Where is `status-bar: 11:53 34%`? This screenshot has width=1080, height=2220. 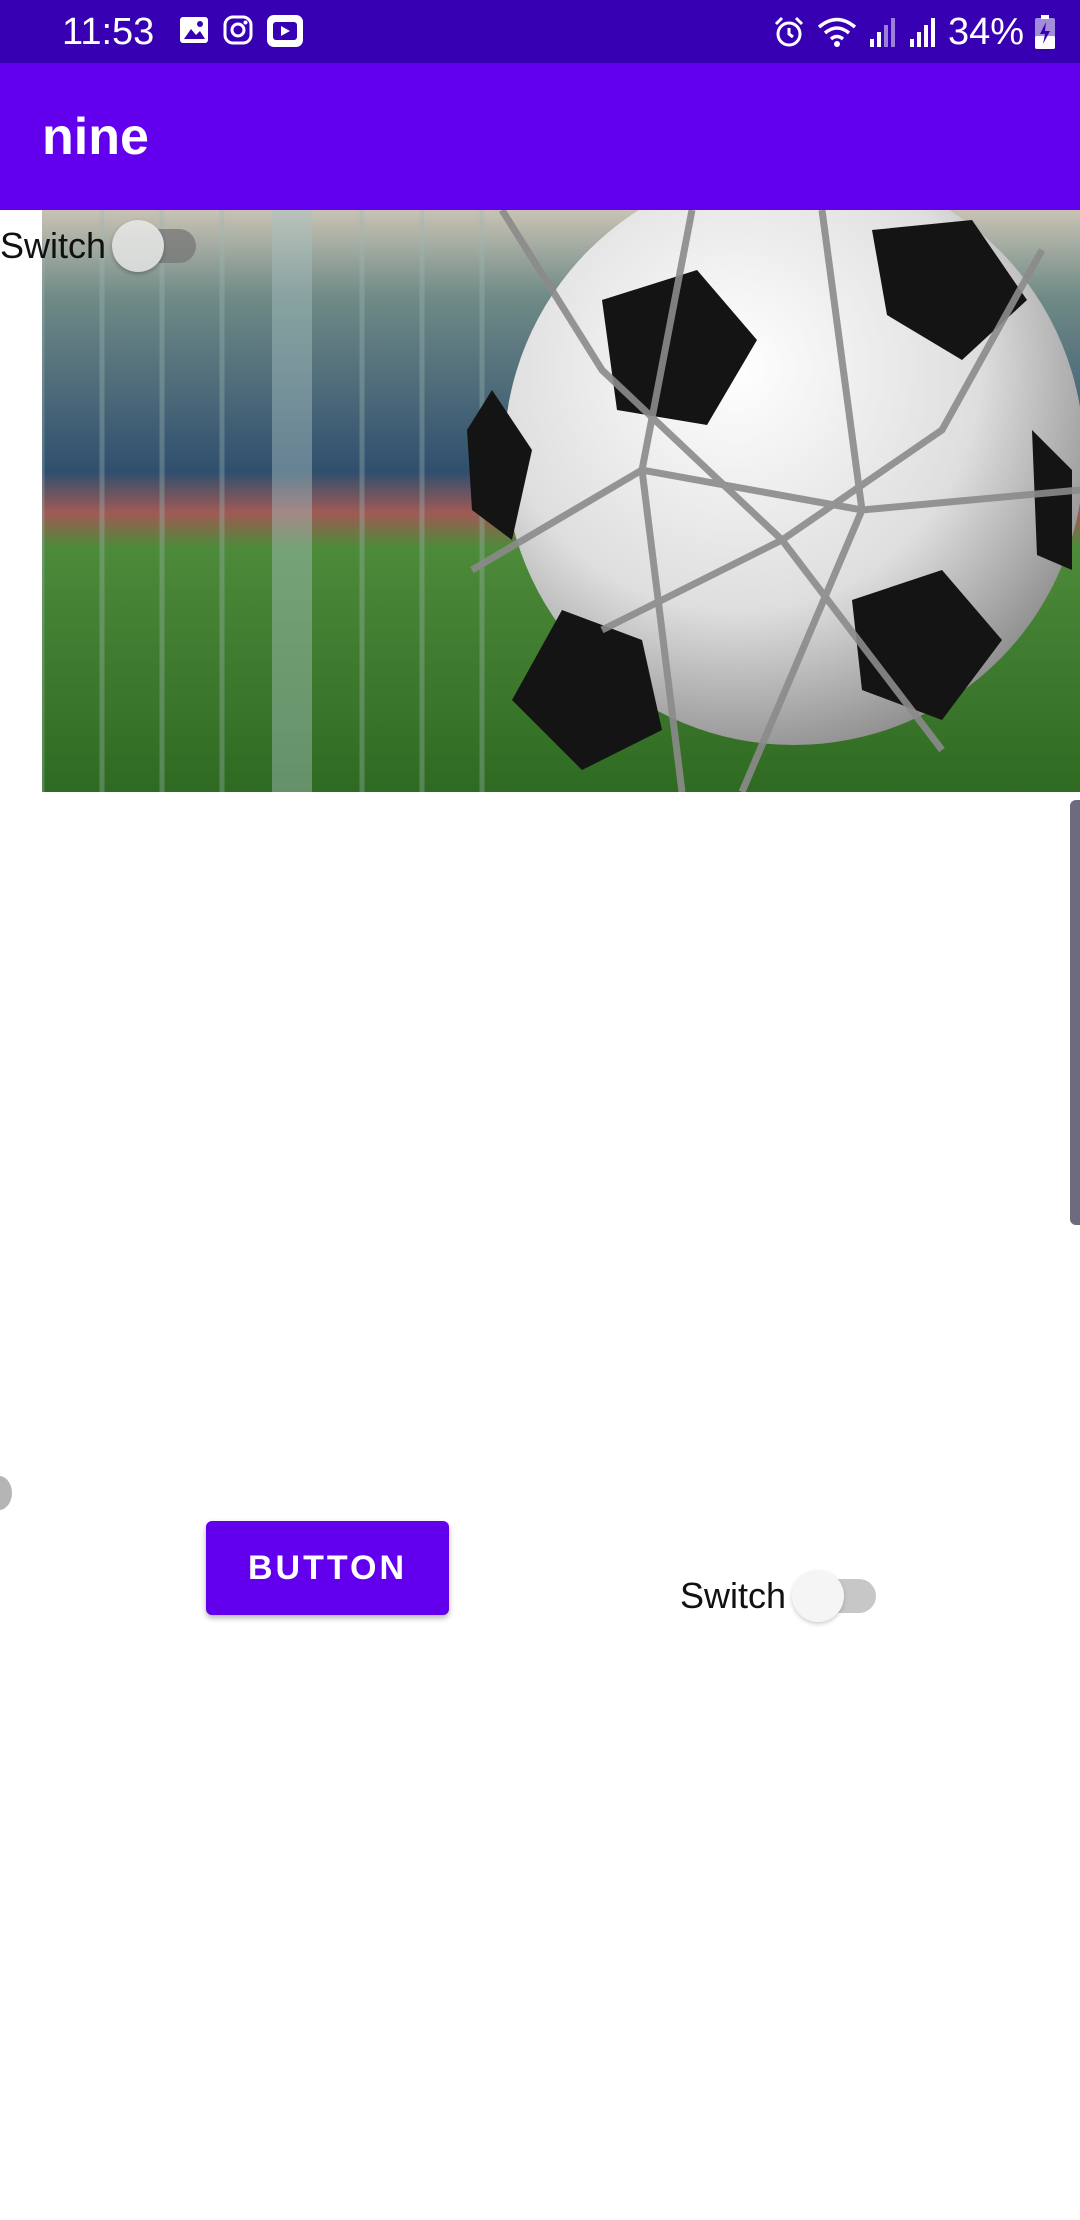 status-bar: 11:53 34% is located at coordinates (540, 31).